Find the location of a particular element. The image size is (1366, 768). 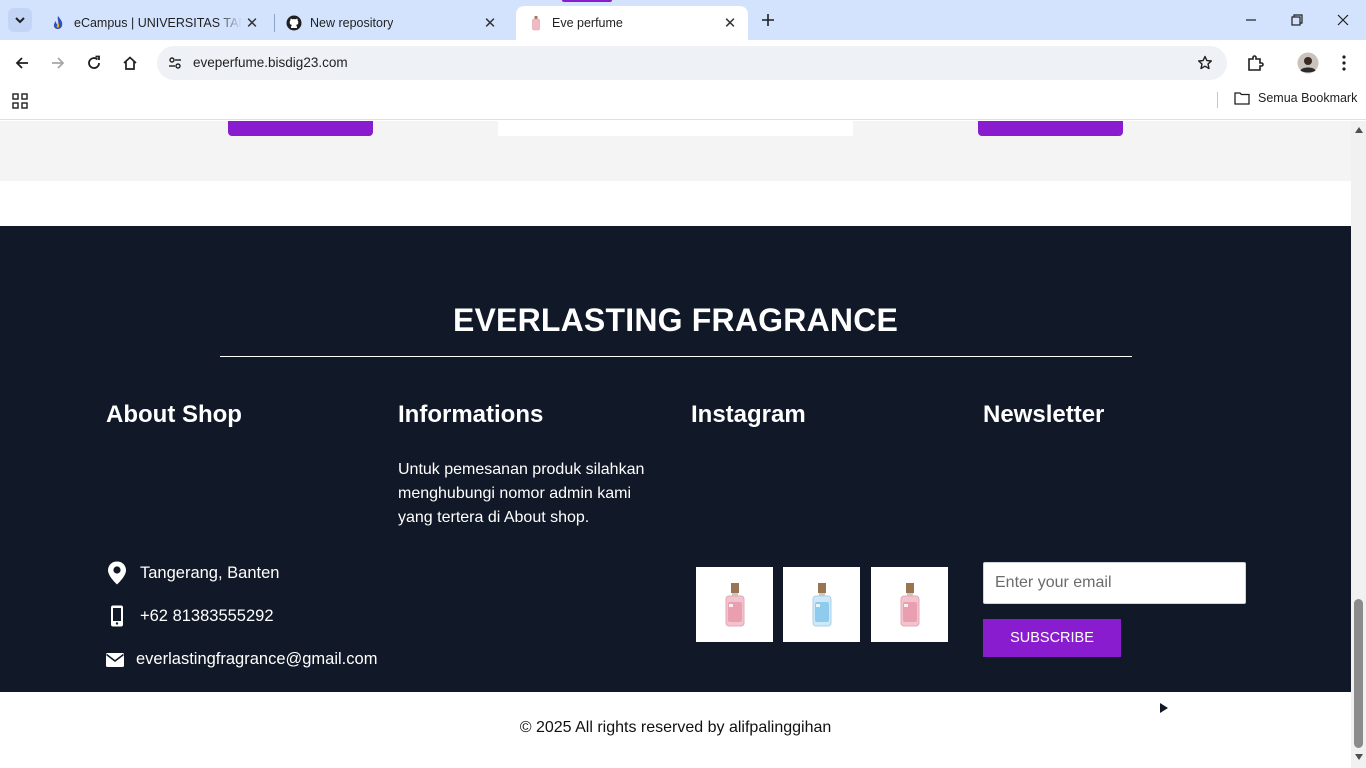

location-row: Tangerang, Banten is located at coordinates (192, 573).